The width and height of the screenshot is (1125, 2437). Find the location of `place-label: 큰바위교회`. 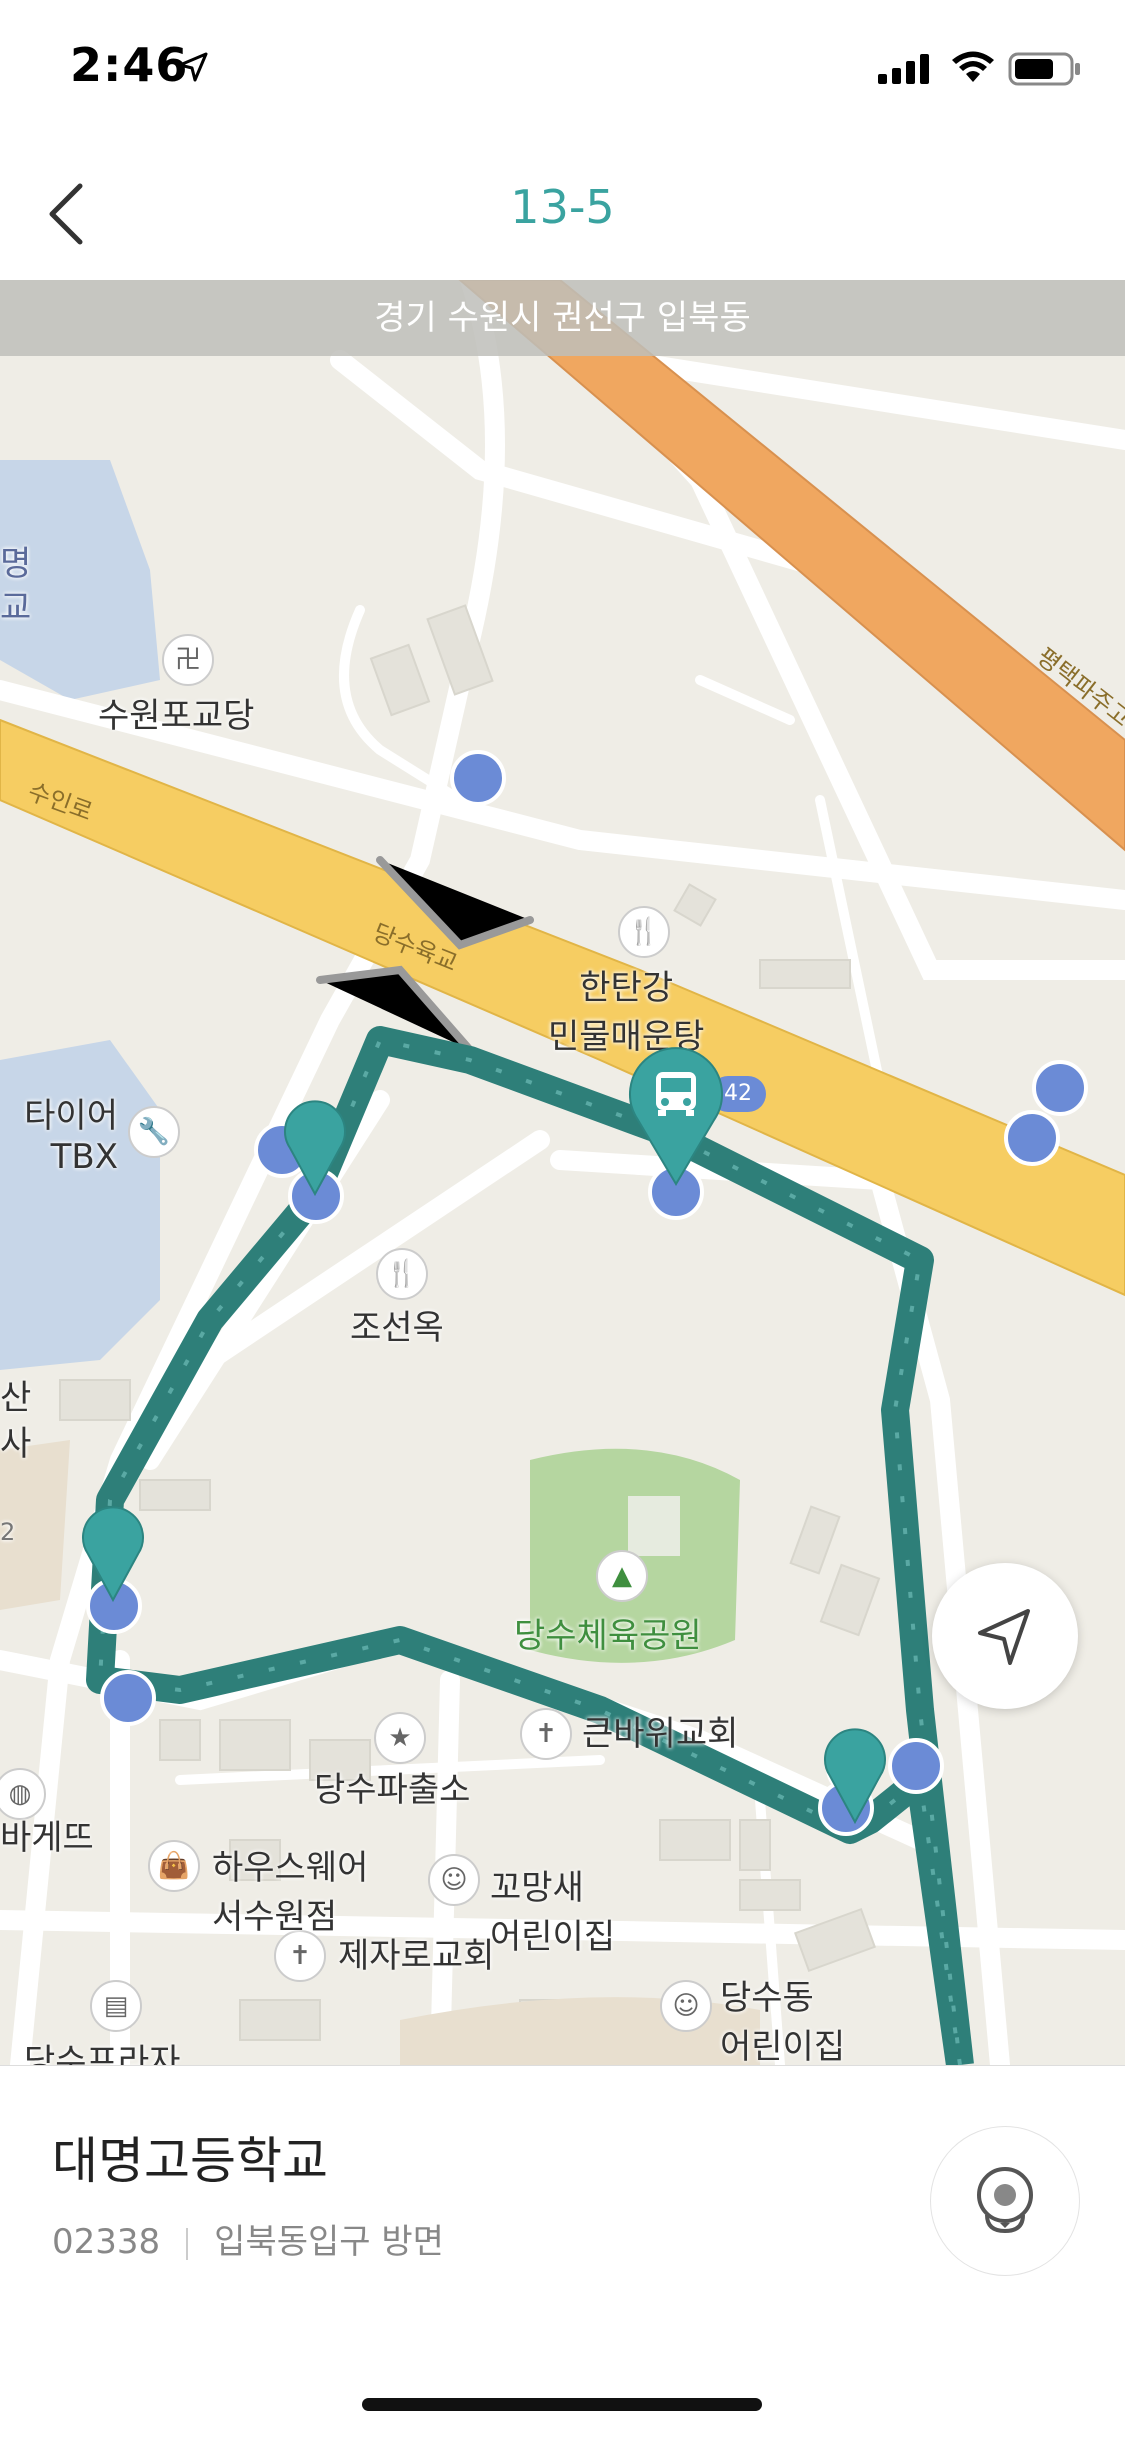

place-label: 큰바위교회 is located at coordinates (660, 1734).